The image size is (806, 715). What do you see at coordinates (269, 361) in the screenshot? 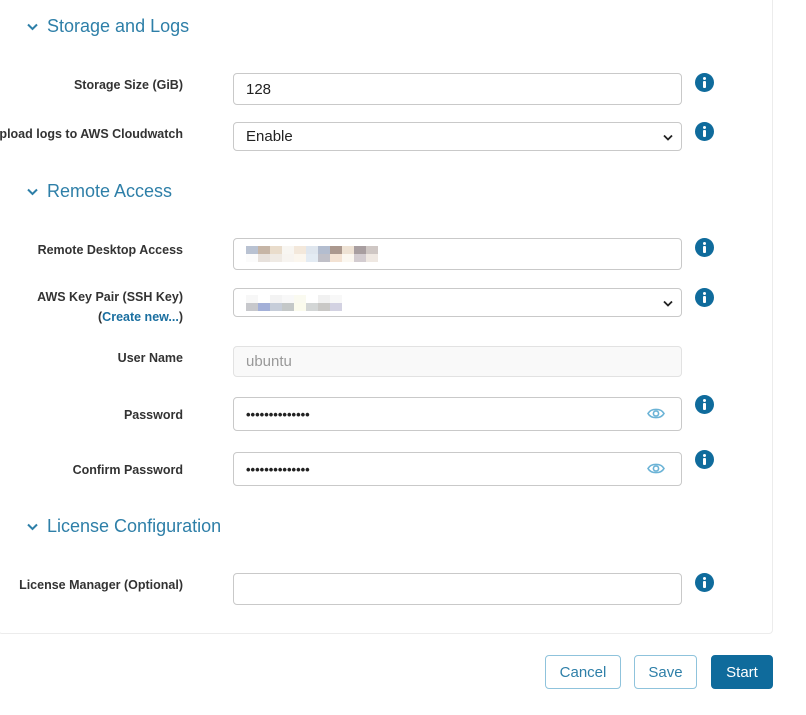
I see `user-name-placeholder: ubuntu` at bounding box center [269, 361].